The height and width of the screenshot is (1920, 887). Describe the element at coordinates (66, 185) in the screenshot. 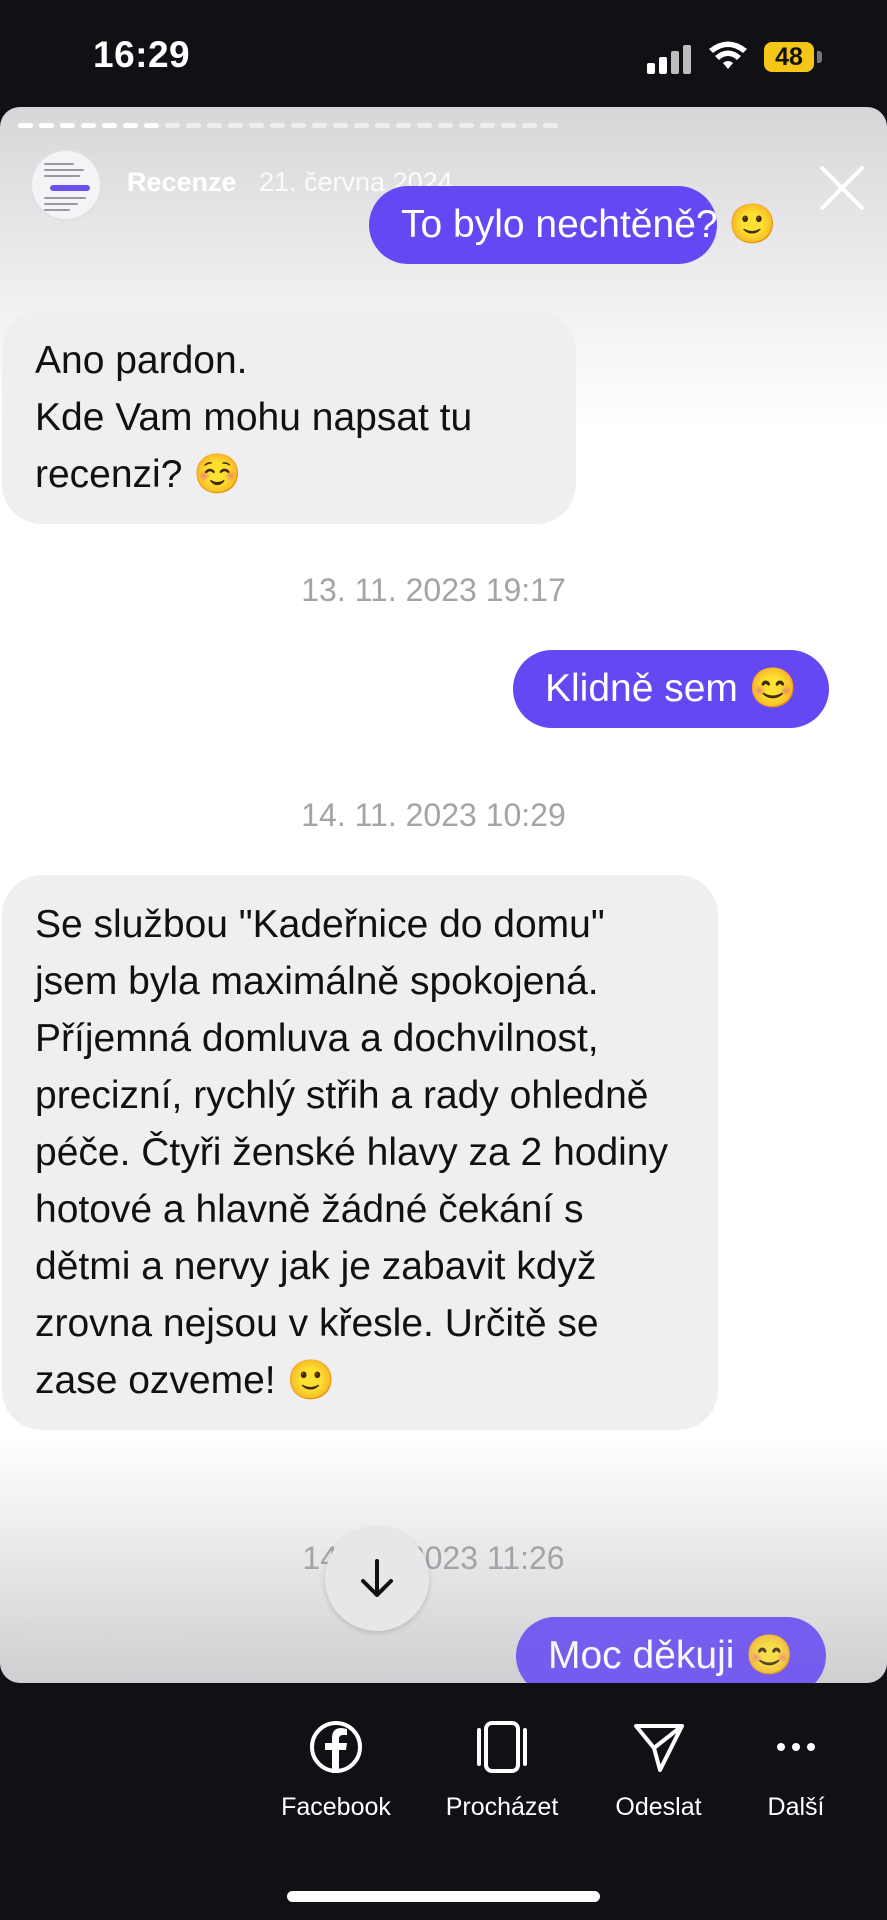

I see `story-avatar` at that location.